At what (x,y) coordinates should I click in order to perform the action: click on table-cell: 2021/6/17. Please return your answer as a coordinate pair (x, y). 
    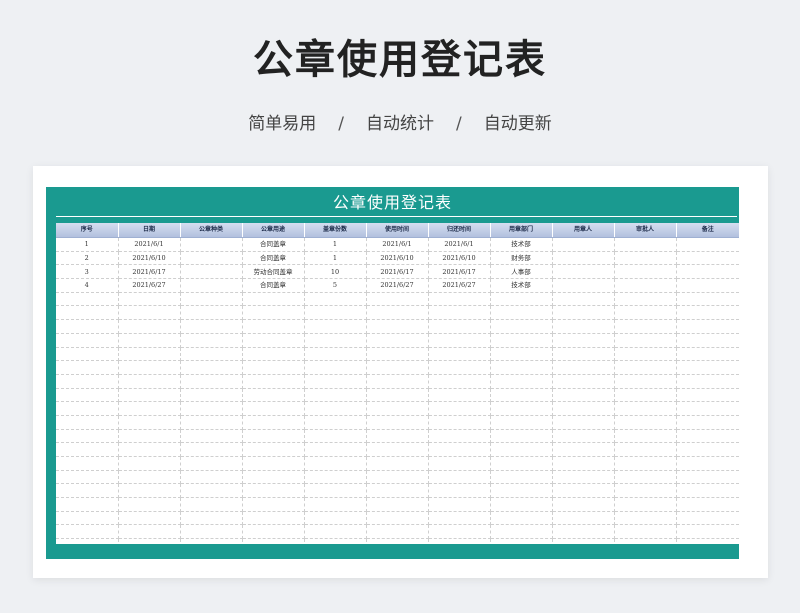
    Looking at the image, I should click on (149, 272).